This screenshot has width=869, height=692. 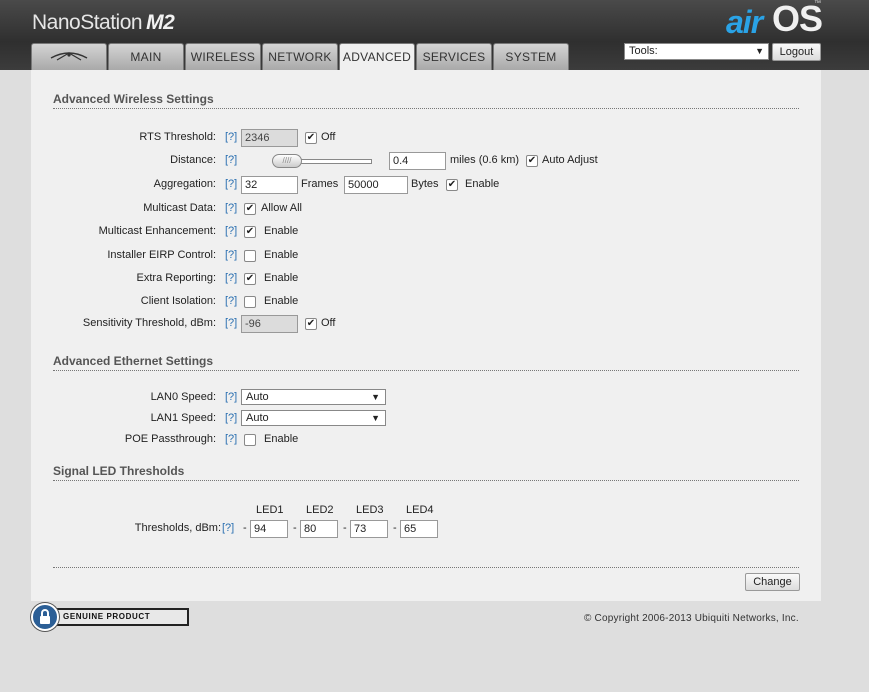 I want to click on extra-reporting-enable-label: Enable, so click(x=281, y=278).